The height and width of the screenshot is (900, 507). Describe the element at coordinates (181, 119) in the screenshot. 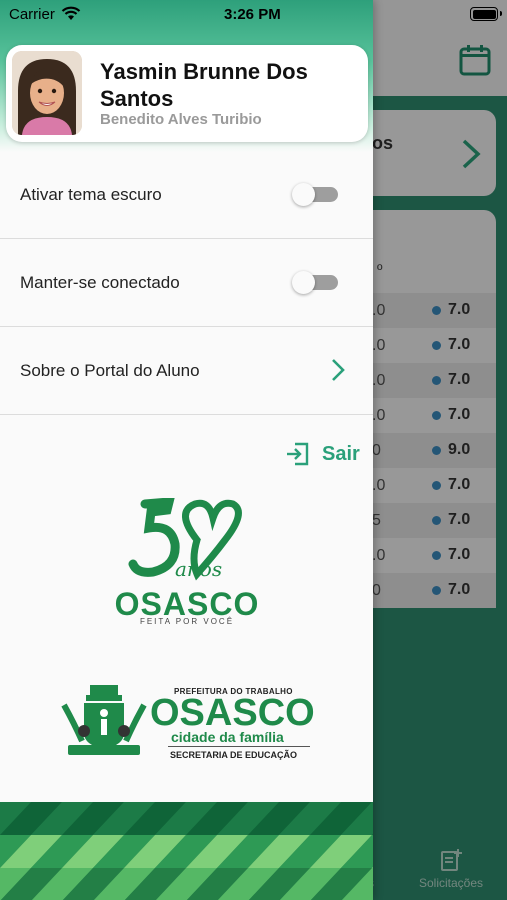

I see `school-name: Benedito Alves Turibio` at that location.